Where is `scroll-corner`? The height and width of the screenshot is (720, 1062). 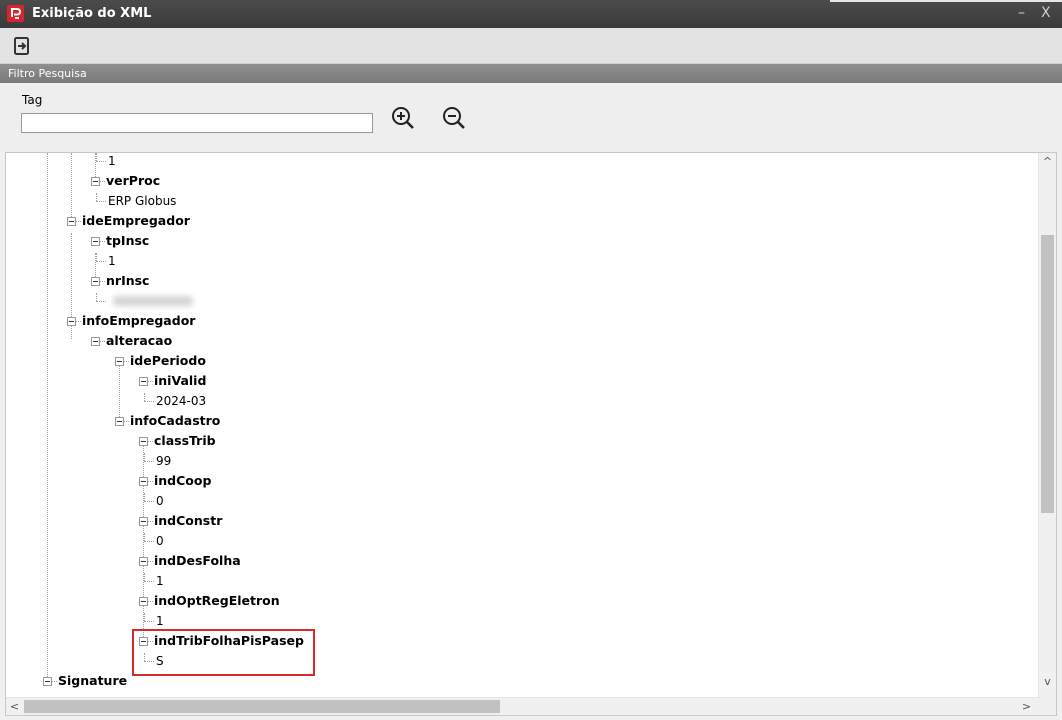
scroll-corner is located at coordinates (1047, 706).